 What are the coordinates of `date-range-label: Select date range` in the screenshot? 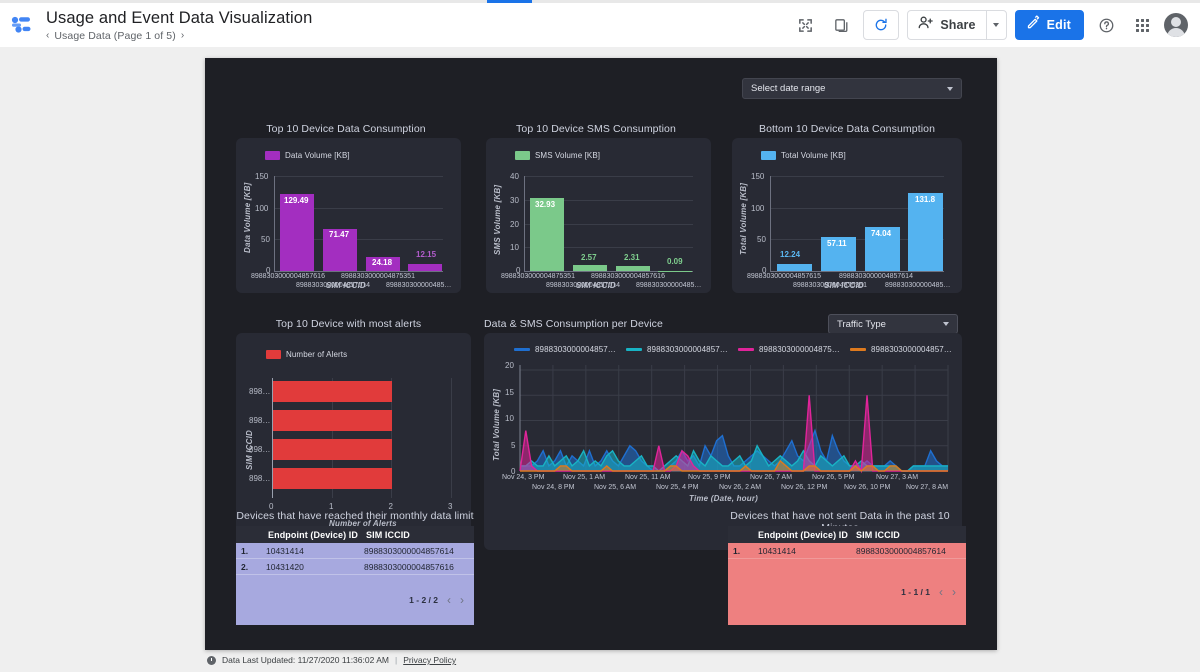 It's located at (788, 88).